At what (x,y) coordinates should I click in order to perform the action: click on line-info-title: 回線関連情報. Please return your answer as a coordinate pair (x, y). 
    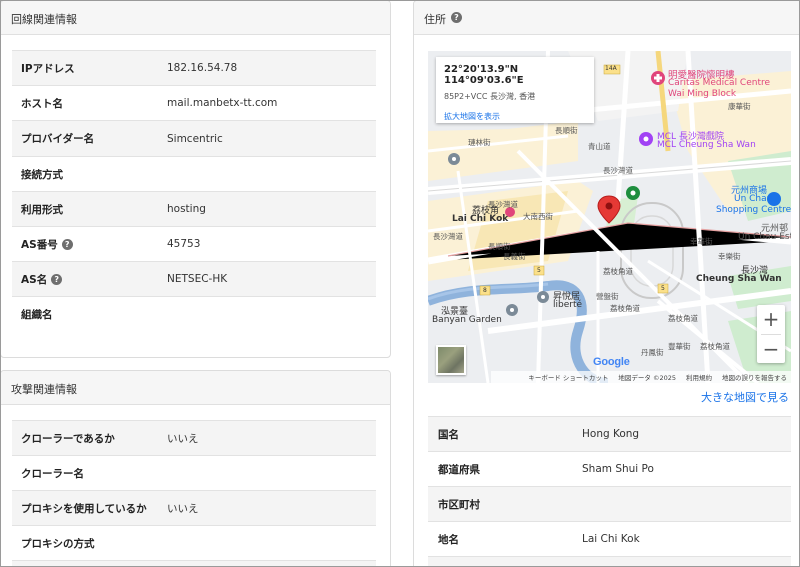
    Looking at the image, I should click on (44, 19).